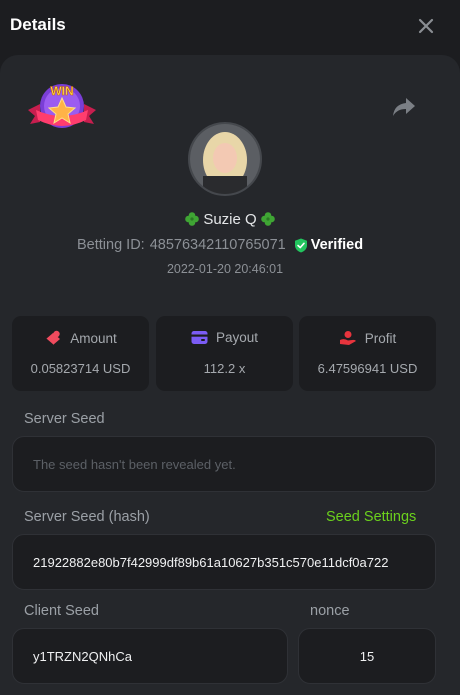  Describe the element at coordinates (230, 26) in the screenshot. I see `details-header: Details` at that location.